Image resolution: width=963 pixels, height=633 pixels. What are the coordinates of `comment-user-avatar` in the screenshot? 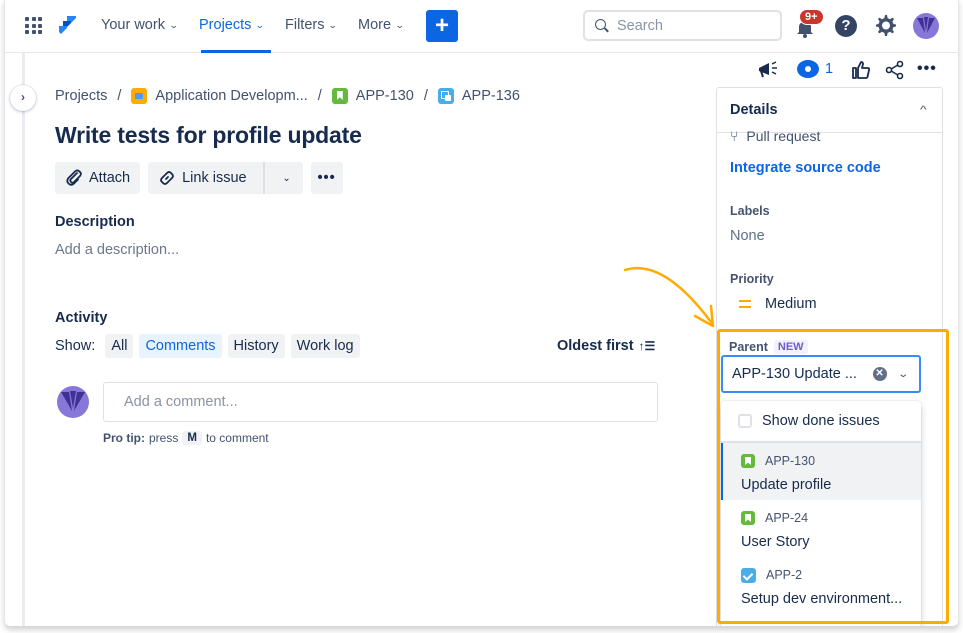 It's located at (73, 402).